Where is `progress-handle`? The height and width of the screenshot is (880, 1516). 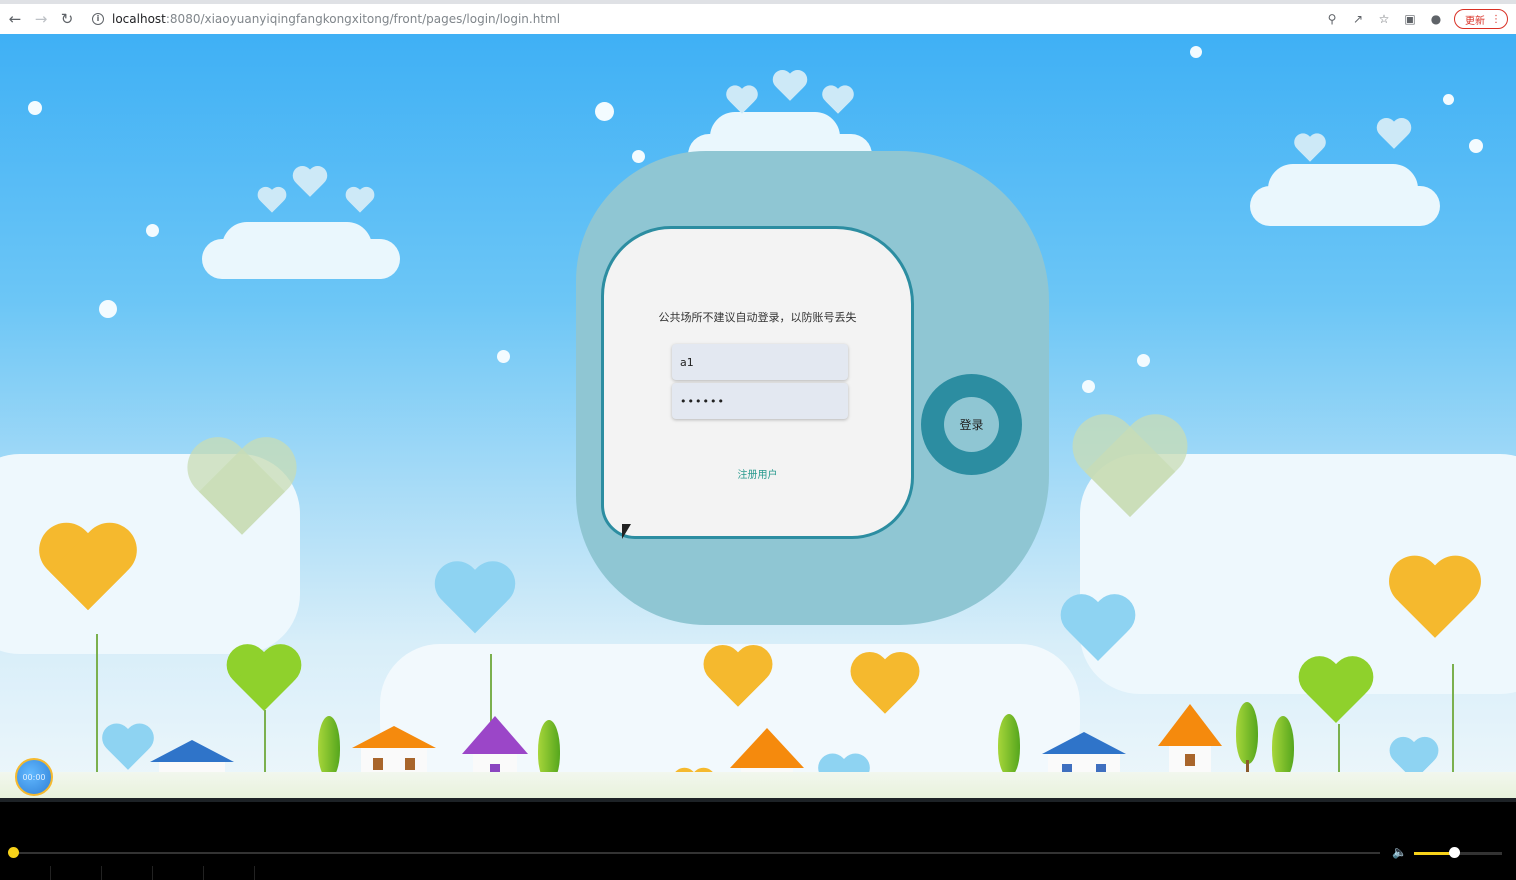
progress-handle is located at coordinates (13, 852).